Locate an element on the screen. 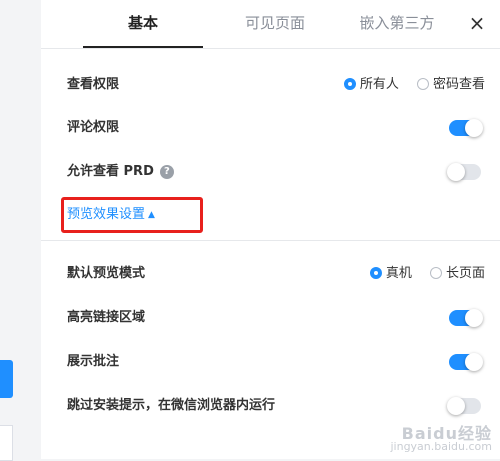  show-annotations-label: 展示批注 is located at coordinates (93, 361).